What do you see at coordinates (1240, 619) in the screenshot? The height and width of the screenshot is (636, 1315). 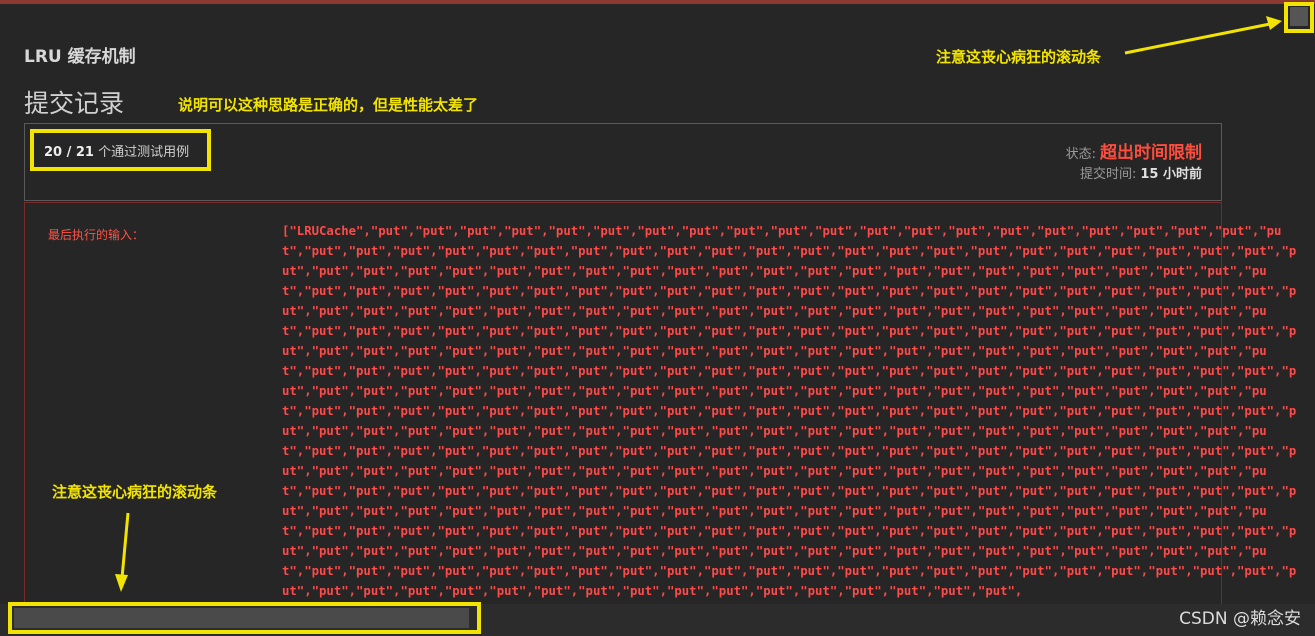 I see `watermark: CSDN @赖念安` at bounding box center [1240, 619].